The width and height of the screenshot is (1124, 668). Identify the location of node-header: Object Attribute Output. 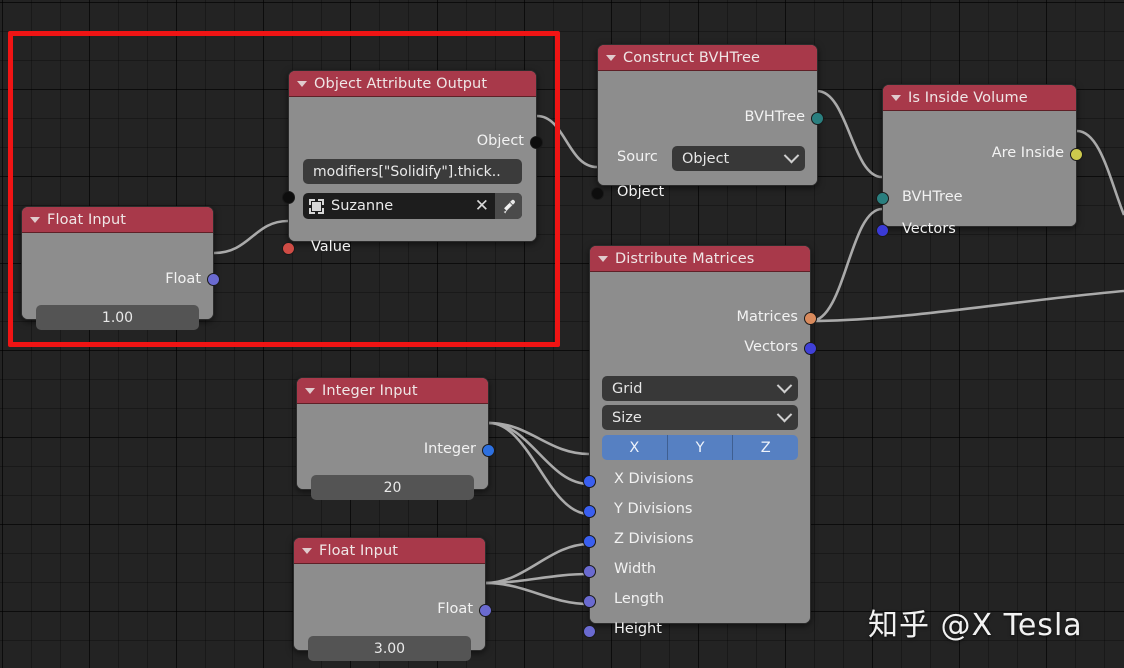
(412, 84).